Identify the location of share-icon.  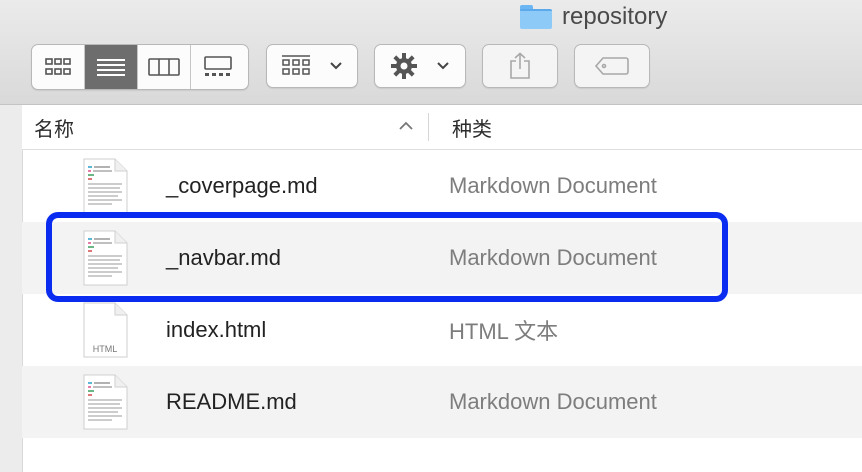
(520, 65).